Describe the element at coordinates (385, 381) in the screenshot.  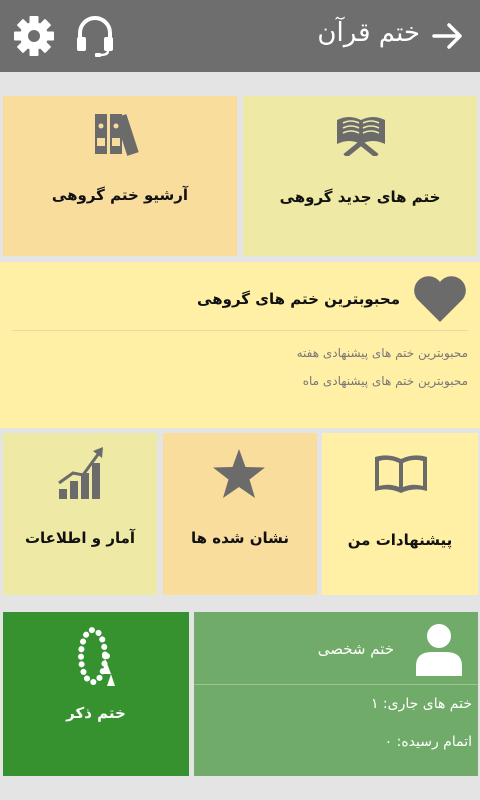
I see `favorites-month-link: محبوبترین ختم های پیشنهادی ماه` at that location.